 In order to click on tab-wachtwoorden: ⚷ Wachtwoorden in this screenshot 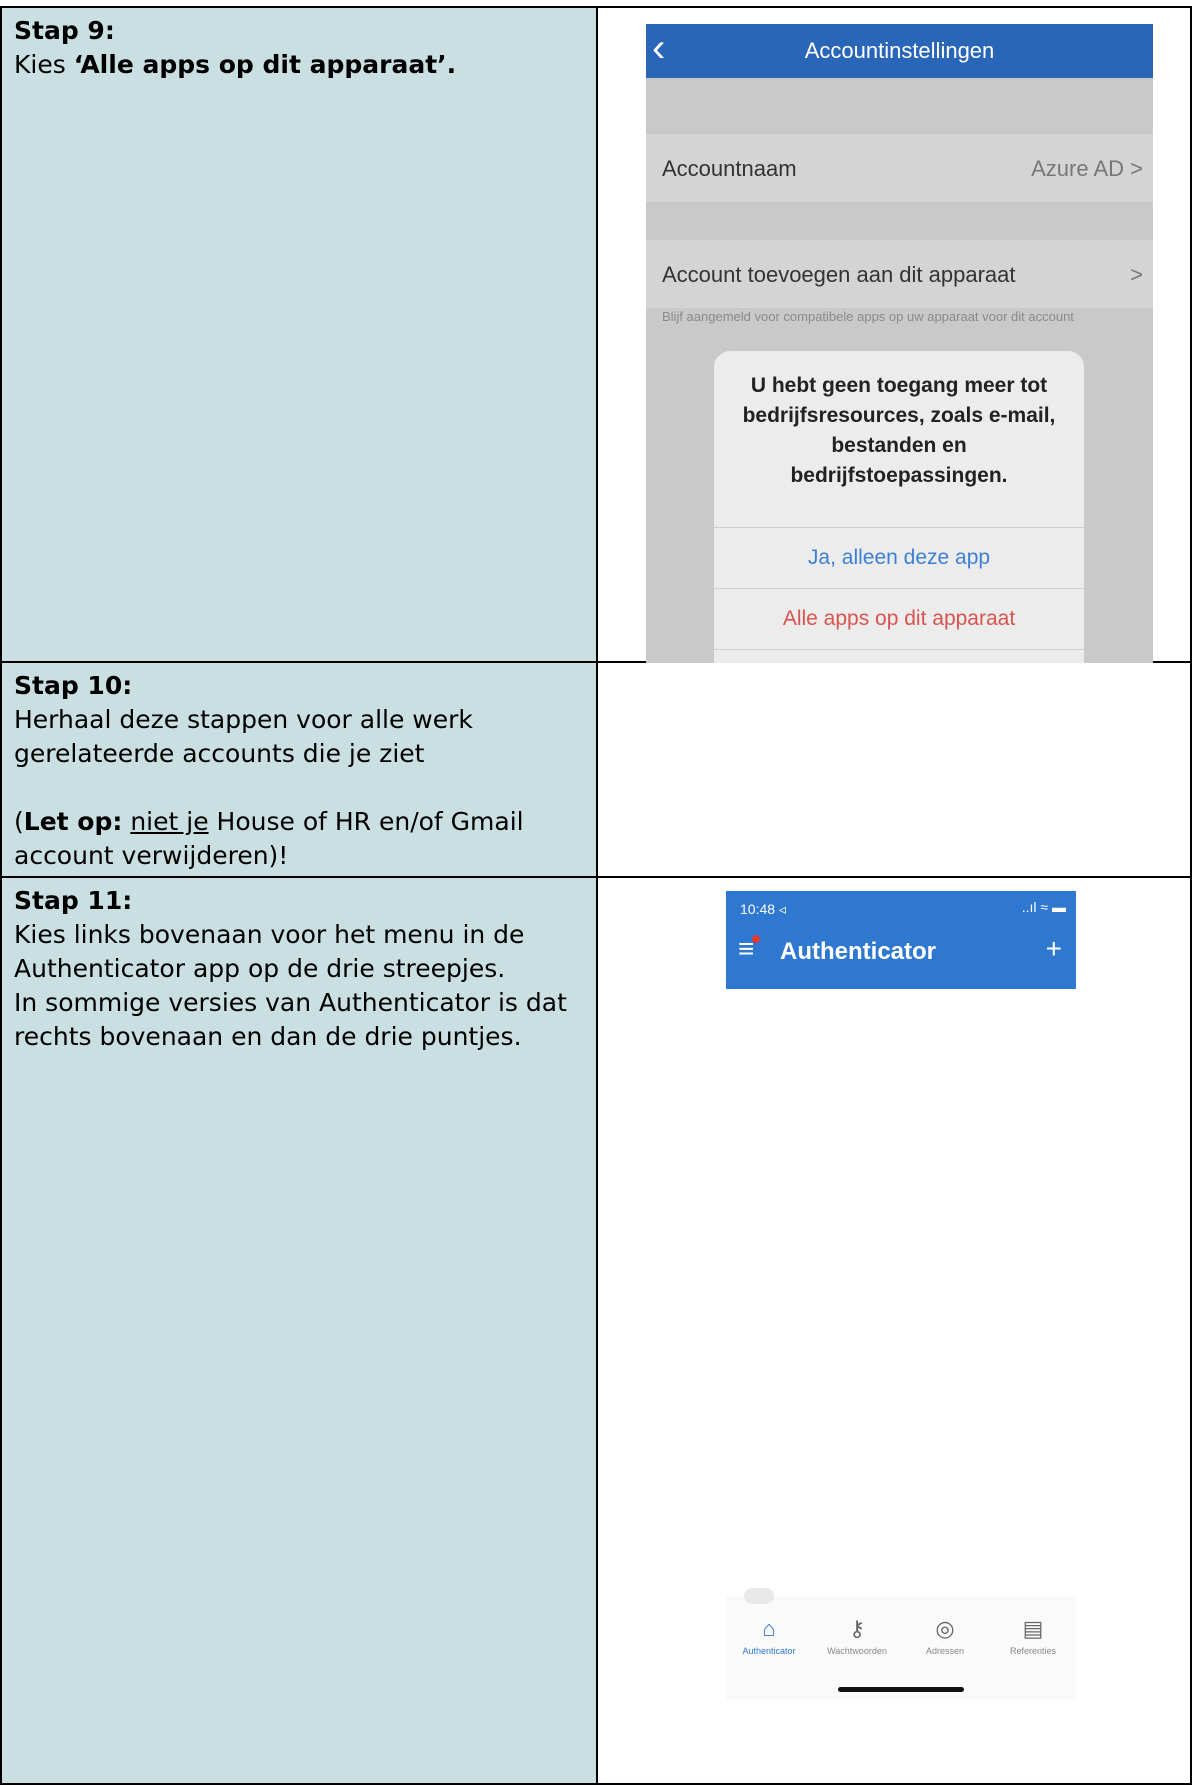, I will do `click(857, 1636)`.